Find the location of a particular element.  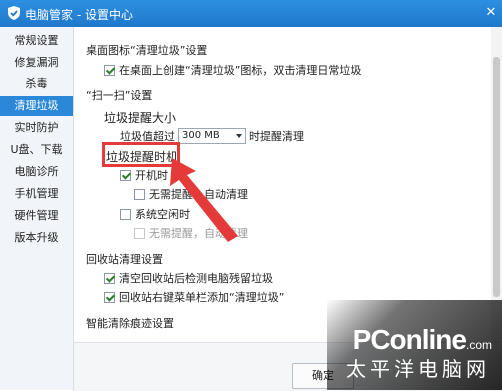

recycle-option-1-checkbox is located at coordinates (109, 278).